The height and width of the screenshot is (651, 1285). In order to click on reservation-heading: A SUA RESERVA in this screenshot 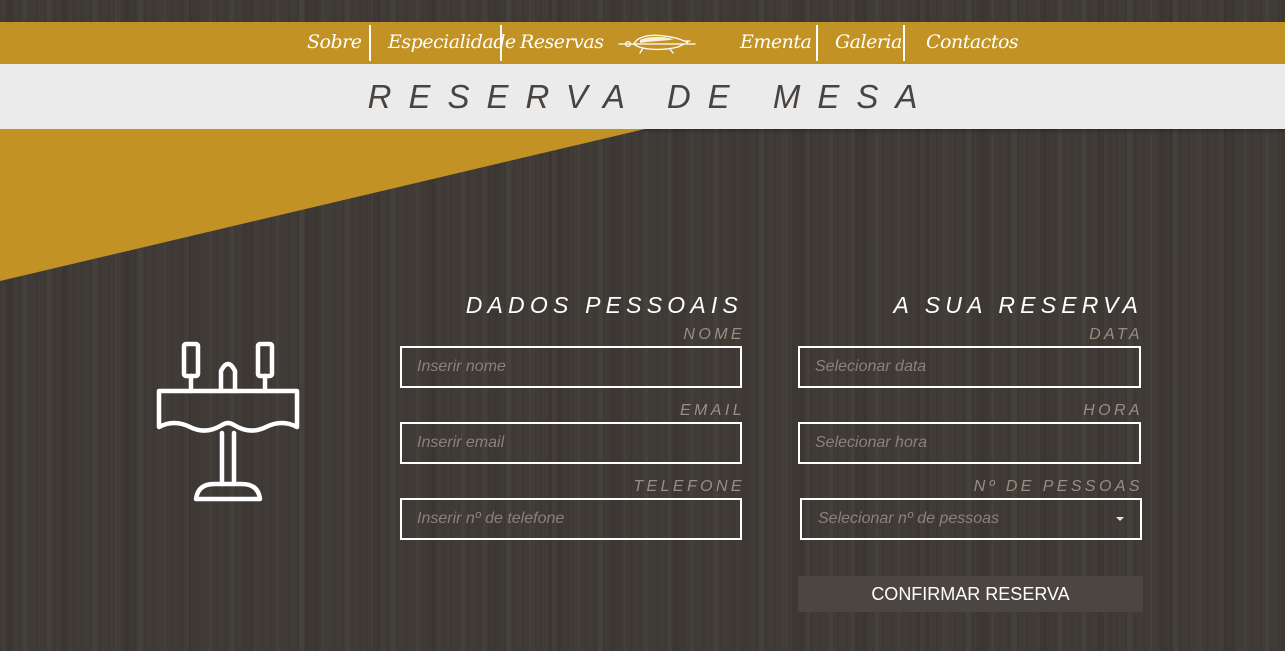, I will do `click(1018, 305)`.